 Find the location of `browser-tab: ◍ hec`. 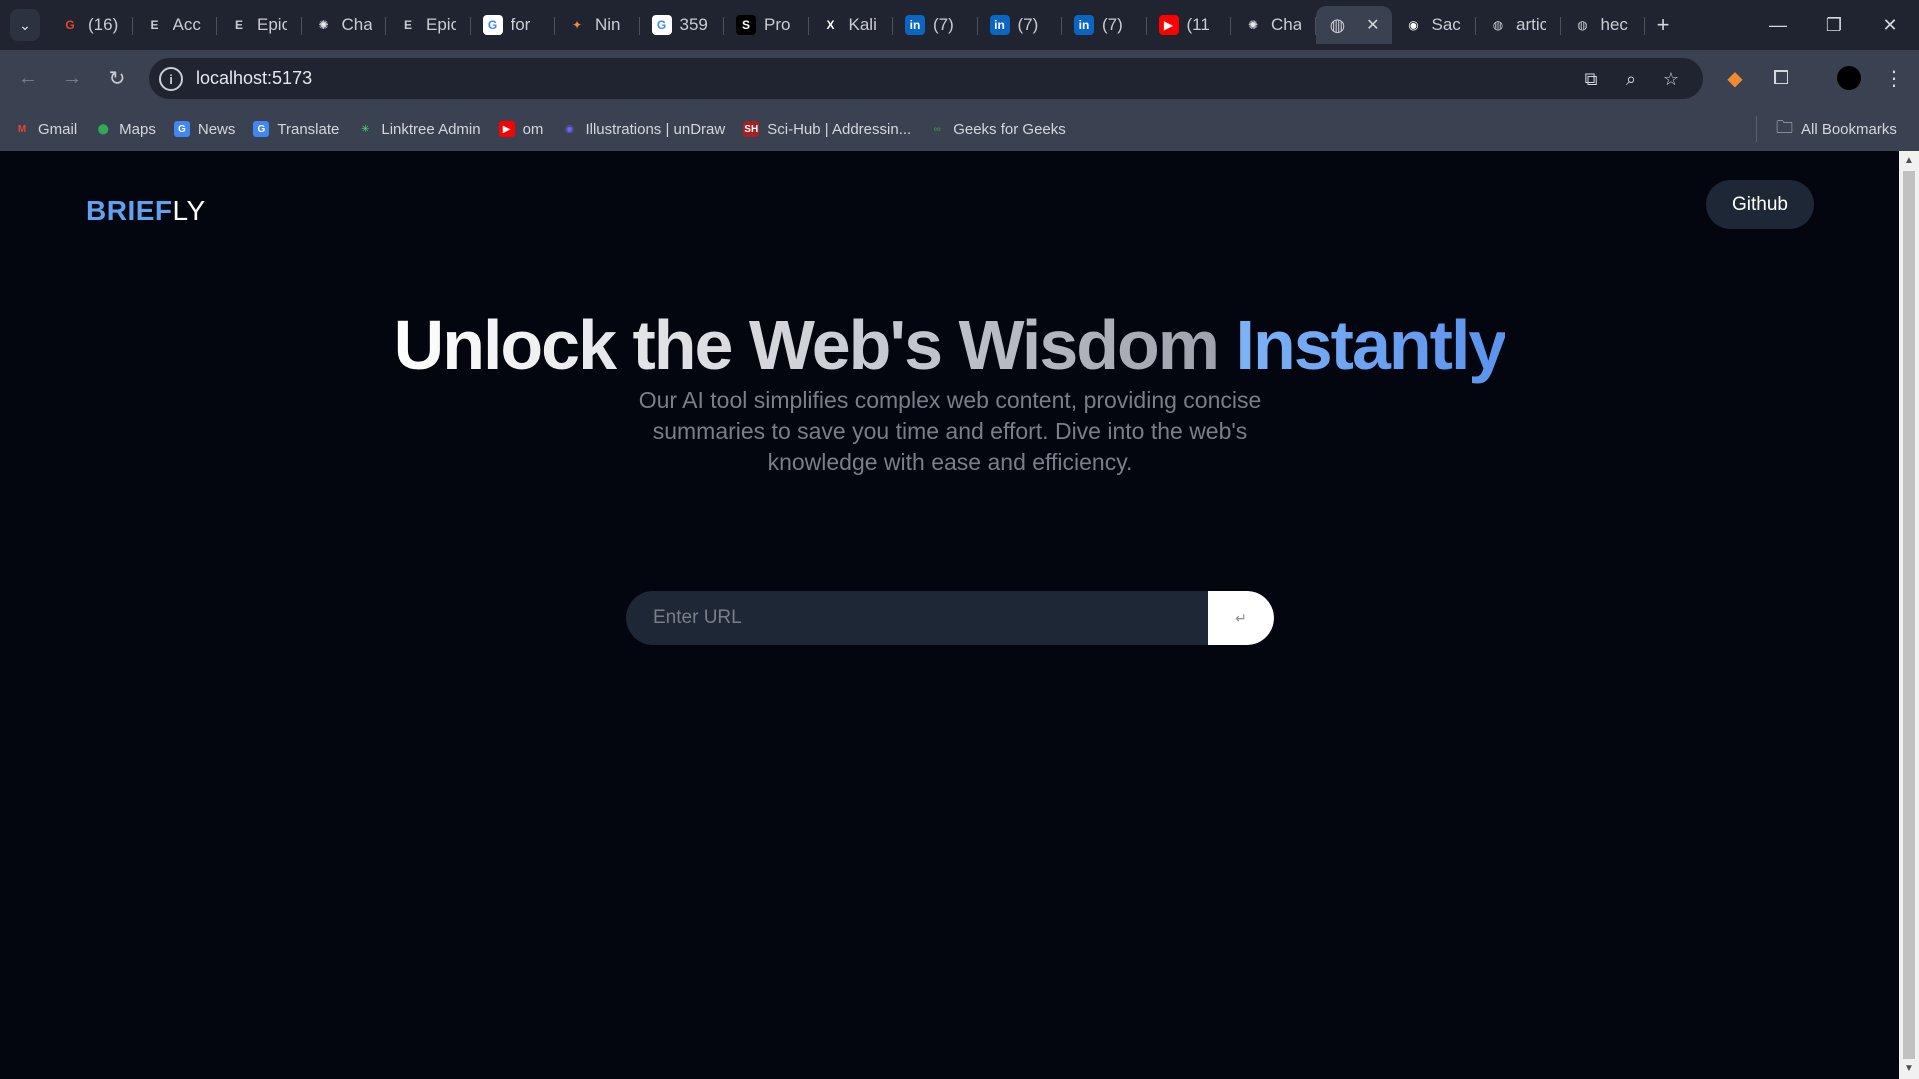

browser-tab: ◍ hec is located at coordinates (1603, 25).